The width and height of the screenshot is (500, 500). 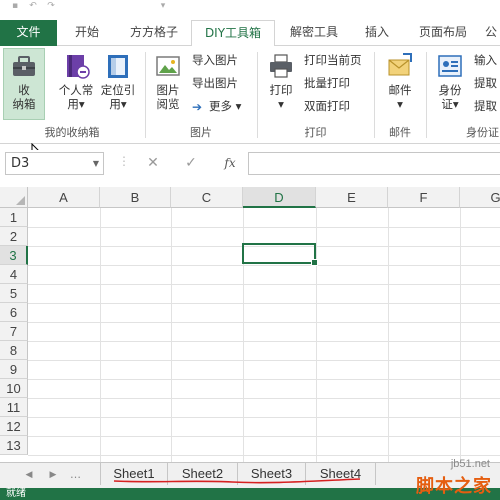 What do you see at coordinates (216, 106) in the screenshot?
I see `more-image-button: ➔ 更多 ▾` at bounding box center [216, 106].